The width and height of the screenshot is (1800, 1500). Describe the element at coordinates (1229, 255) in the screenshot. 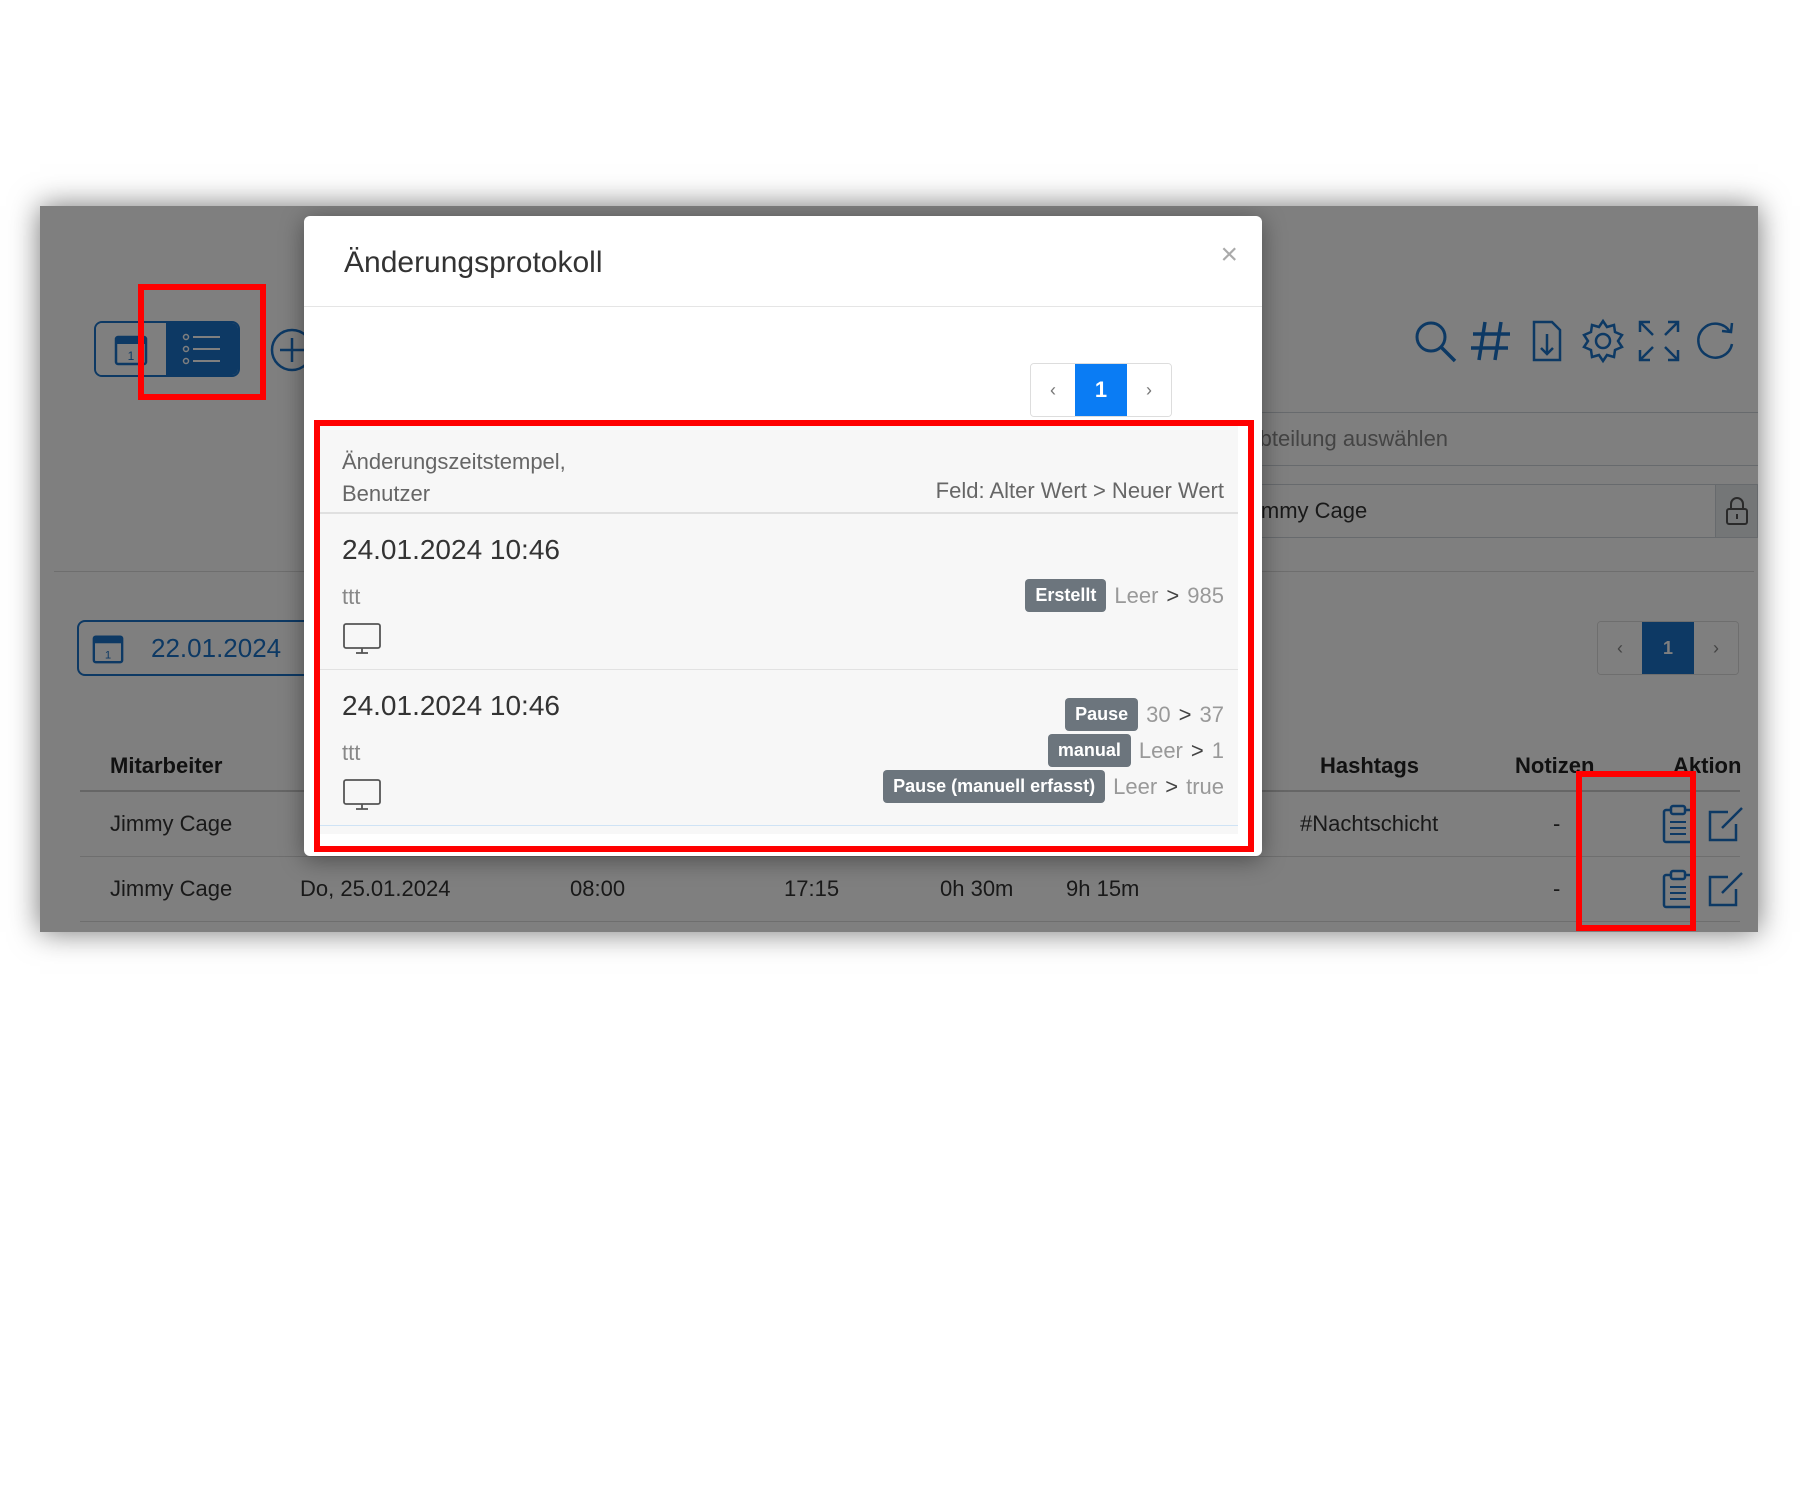

I see `close-button: ×` at that location.